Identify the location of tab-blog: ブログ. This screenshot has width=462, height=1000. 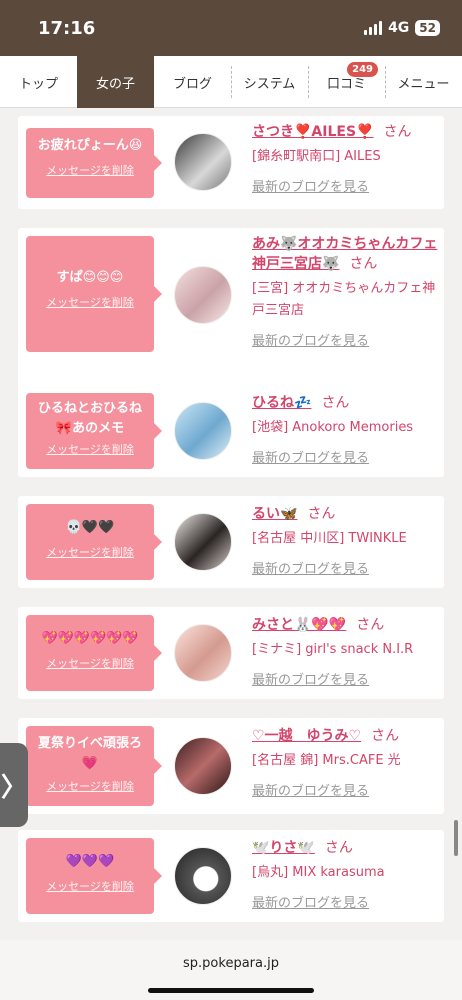
(192, 82).